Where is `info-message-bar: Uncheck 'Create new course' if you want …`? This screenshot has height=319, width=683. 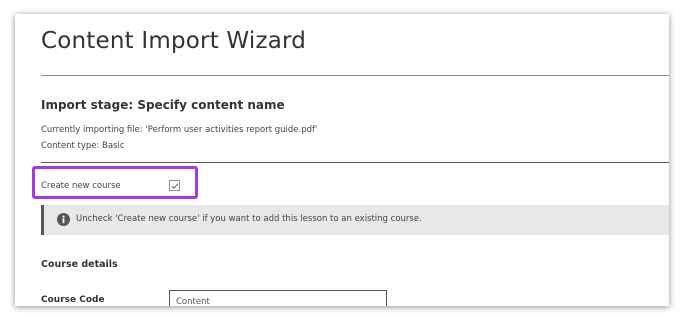 info-message-bar: Uncheck 'Create new course' if you want … is located at coordinates (355, 220).